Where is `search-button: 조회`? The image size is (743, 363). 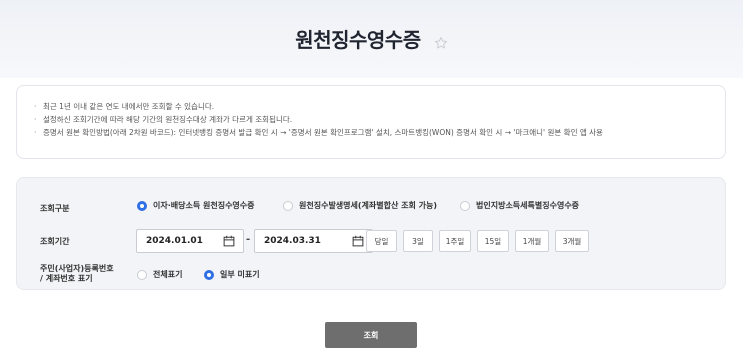
search-button: 조회 is located at coordinates (371, 335).